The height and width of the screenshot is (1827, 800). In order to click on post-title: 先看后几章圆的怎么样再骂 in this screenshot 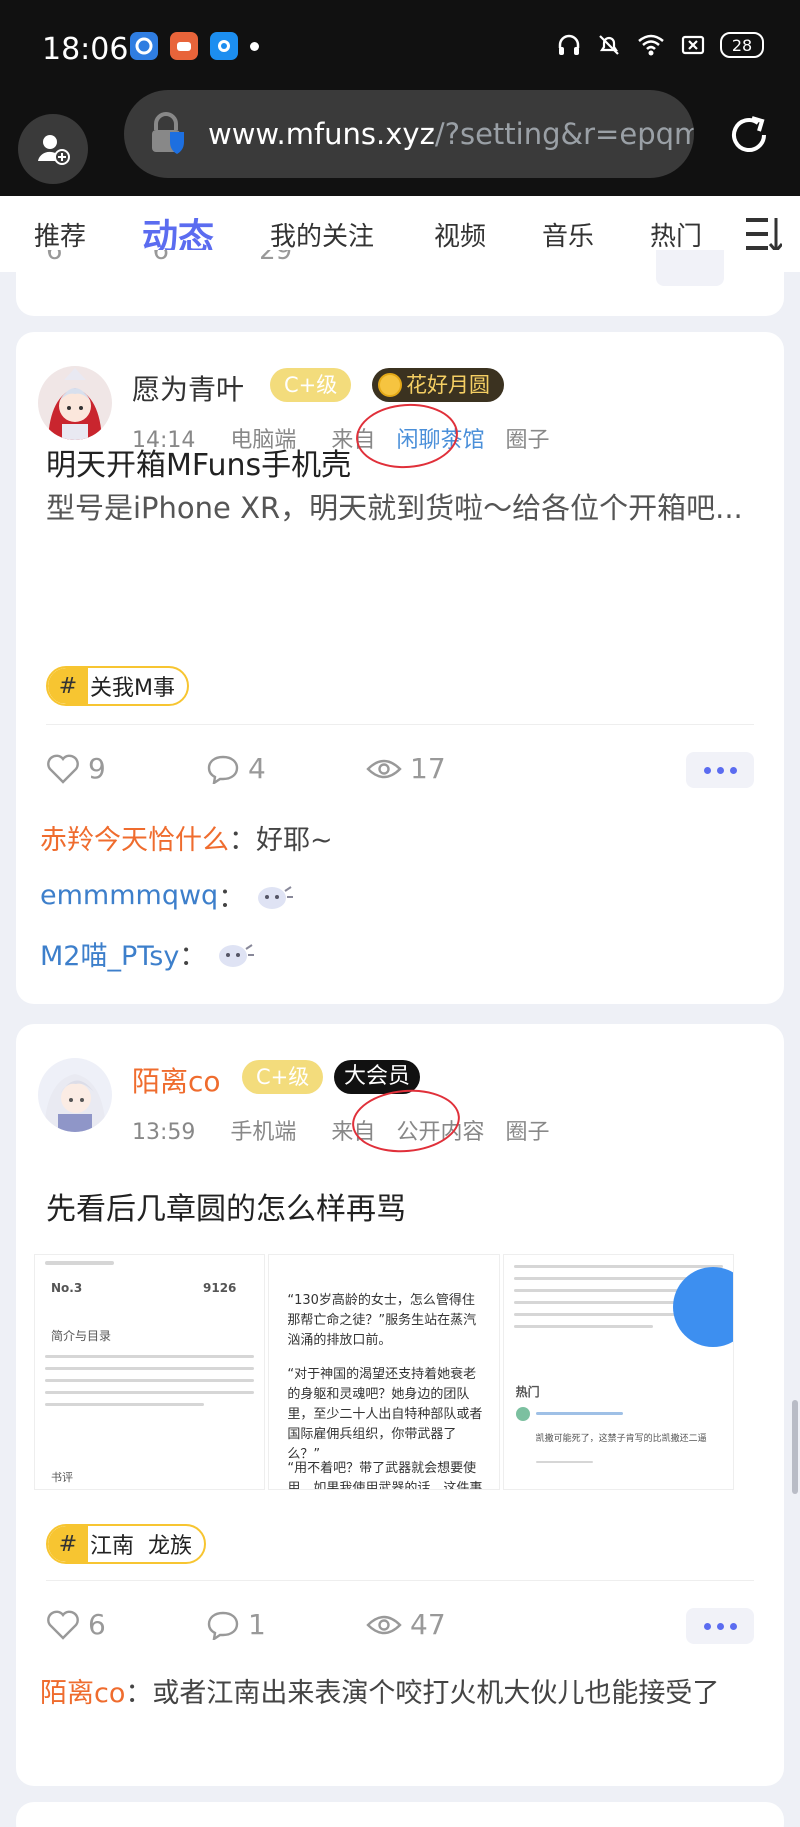, I will do `click(226, 1206)`.